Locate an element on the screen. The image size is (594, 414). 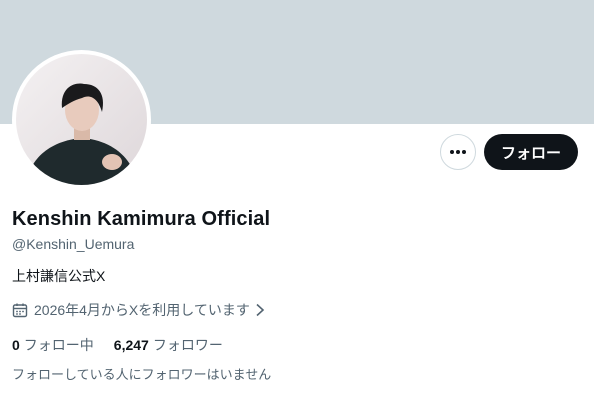
follow-stats: 0 フォロー中 6,247 フォロワー is located at coordinates (127, 345).